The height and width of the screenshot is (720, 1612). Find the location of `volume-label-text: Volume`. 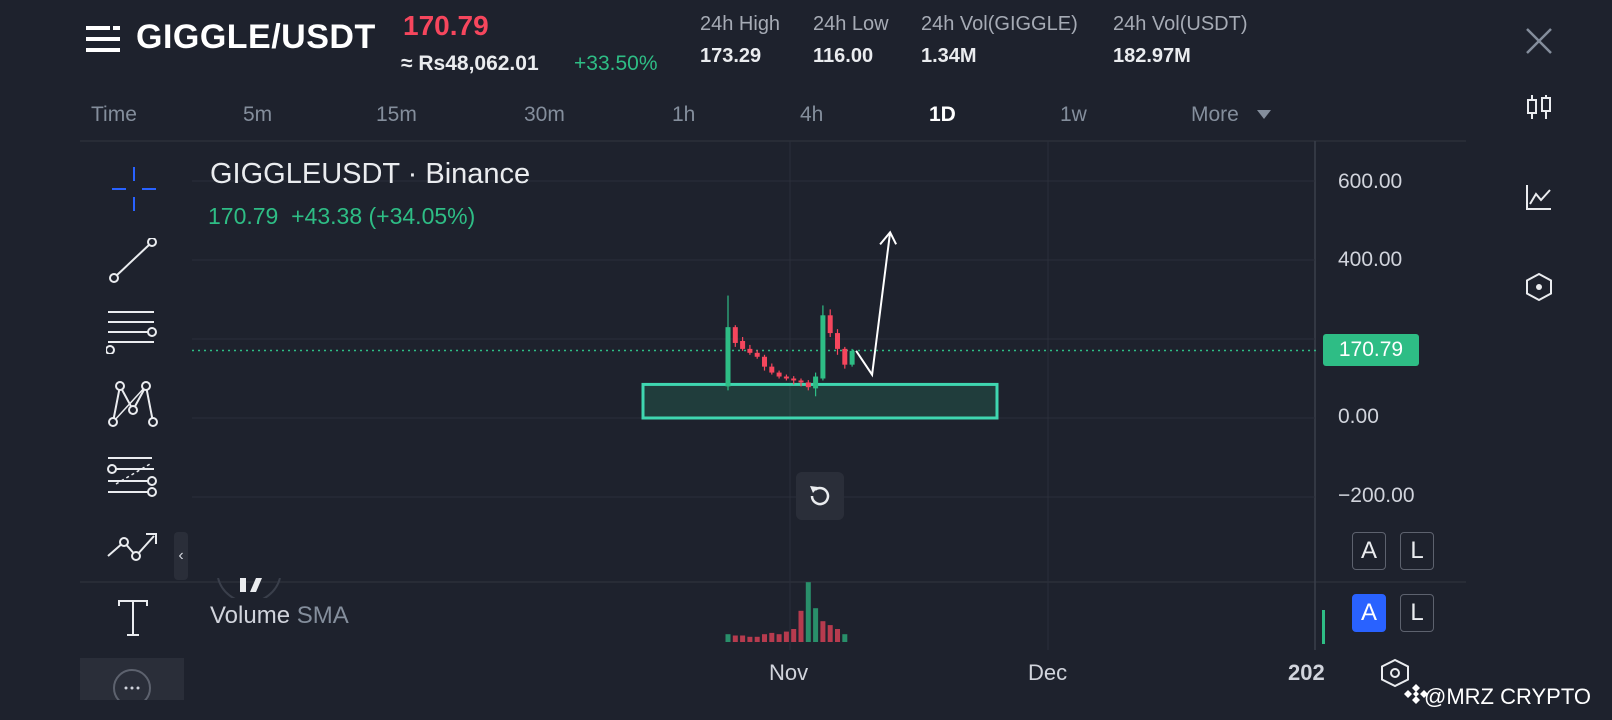

volume-label-text: Volume is located at coordinates (250, 615).